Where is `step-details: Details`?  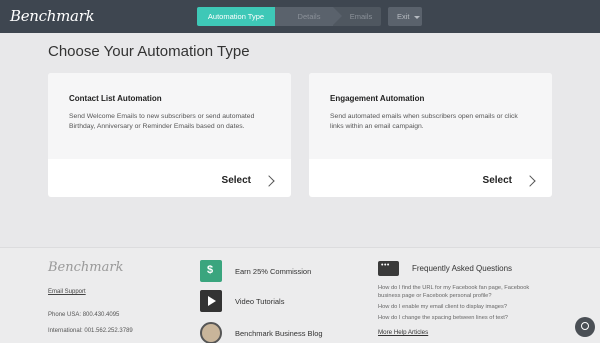
step-details: Details is located at coordinates (308, 16).